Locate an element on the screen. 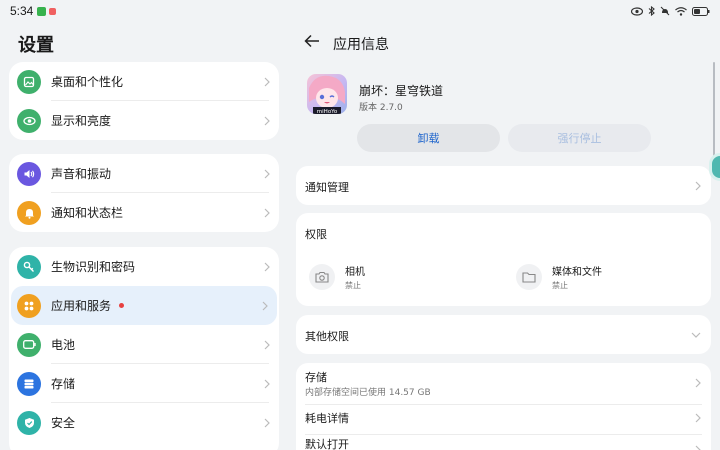 The height and width of the screenshot is (450, 720). bell-icon is located at coordinates (29, 212).